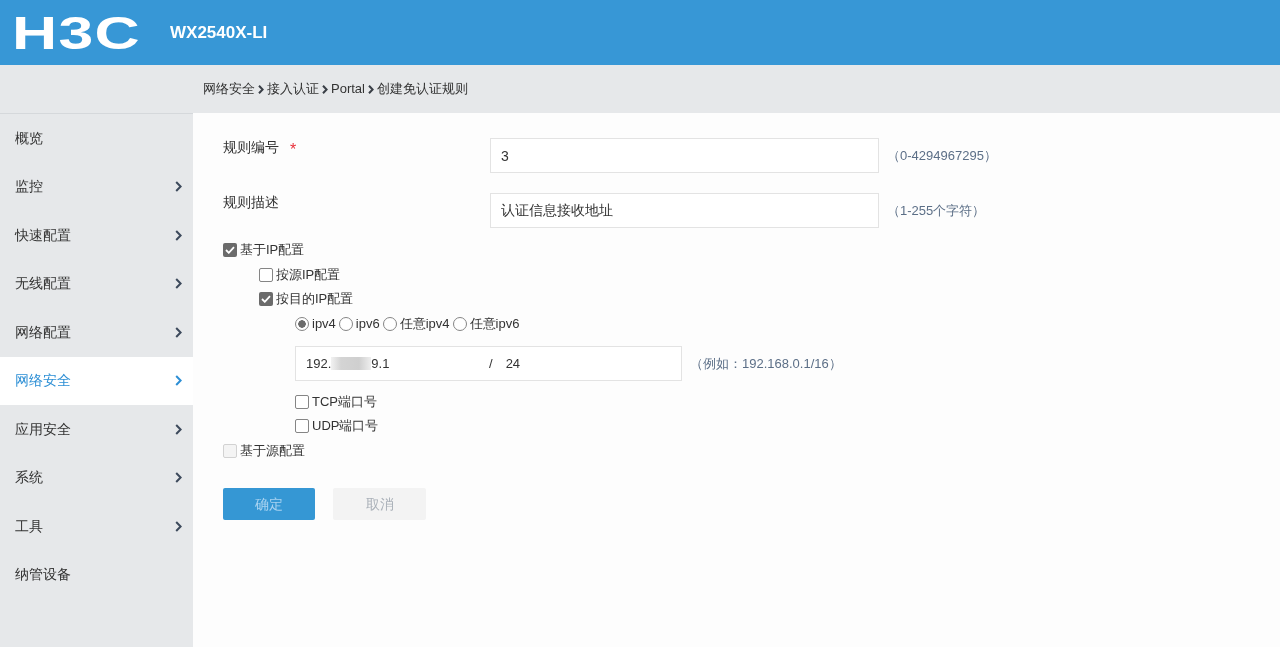 The height and width of the screenshot is (647, 1280). What do you see at coordinates (293, 89) in the screenshot?
I see `breadcrumb-link: 接入认证` at bounding box center [293, 89].